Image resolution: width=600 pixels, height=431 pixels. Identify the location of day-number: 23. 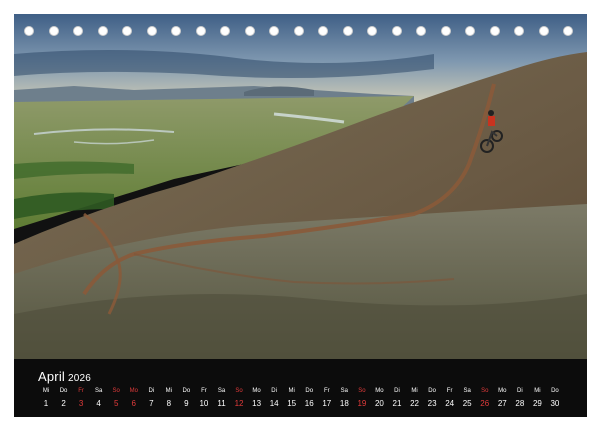
(432, 403).